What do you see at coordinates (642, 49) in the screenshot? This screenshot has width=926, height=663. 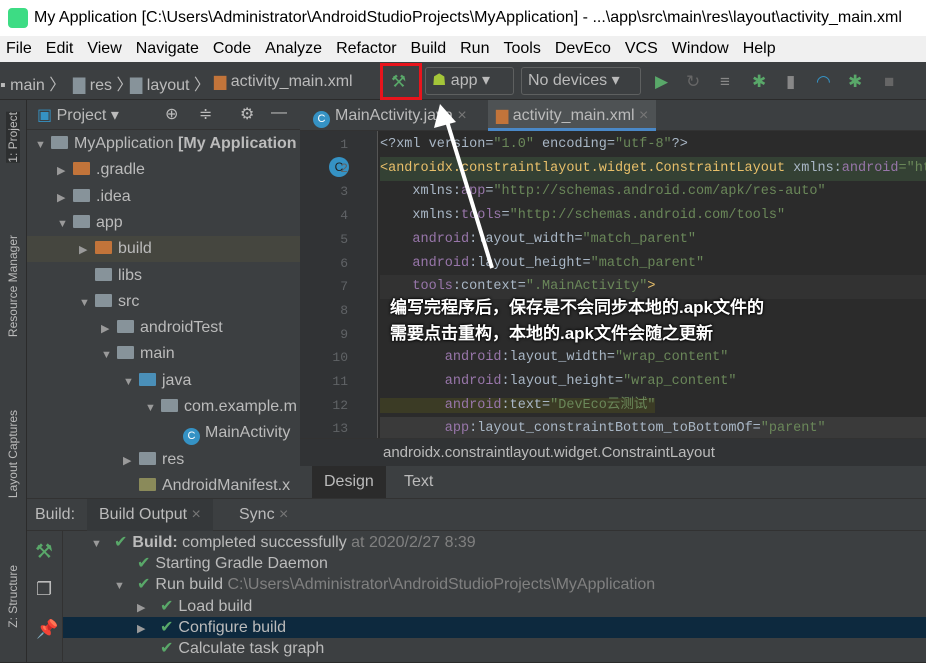 I see `menu-vcs: VCS` at bounding box center [642, 49].